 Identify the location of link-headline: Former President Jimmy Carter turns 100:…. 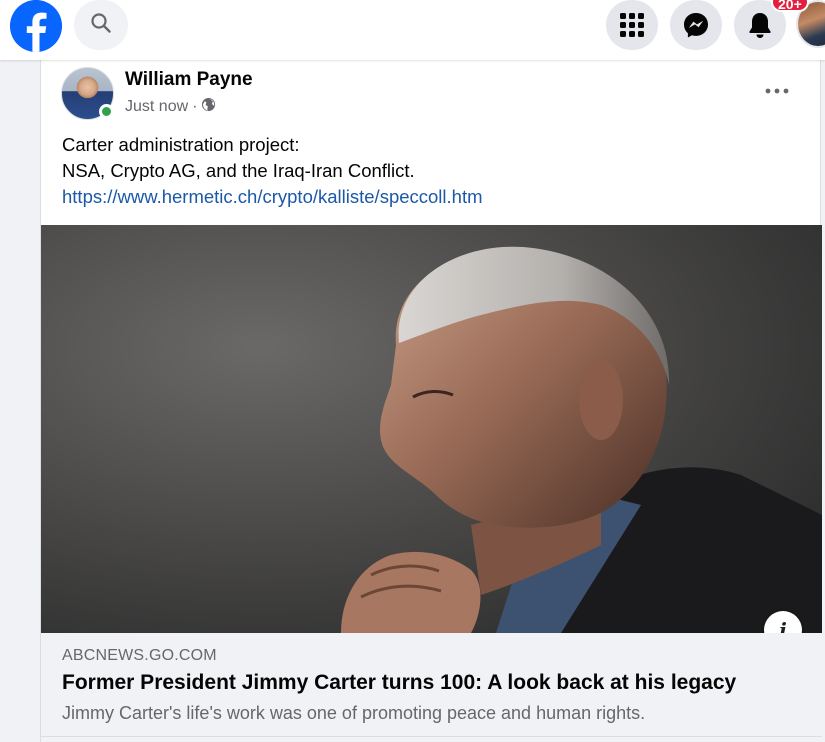
(399, 683).